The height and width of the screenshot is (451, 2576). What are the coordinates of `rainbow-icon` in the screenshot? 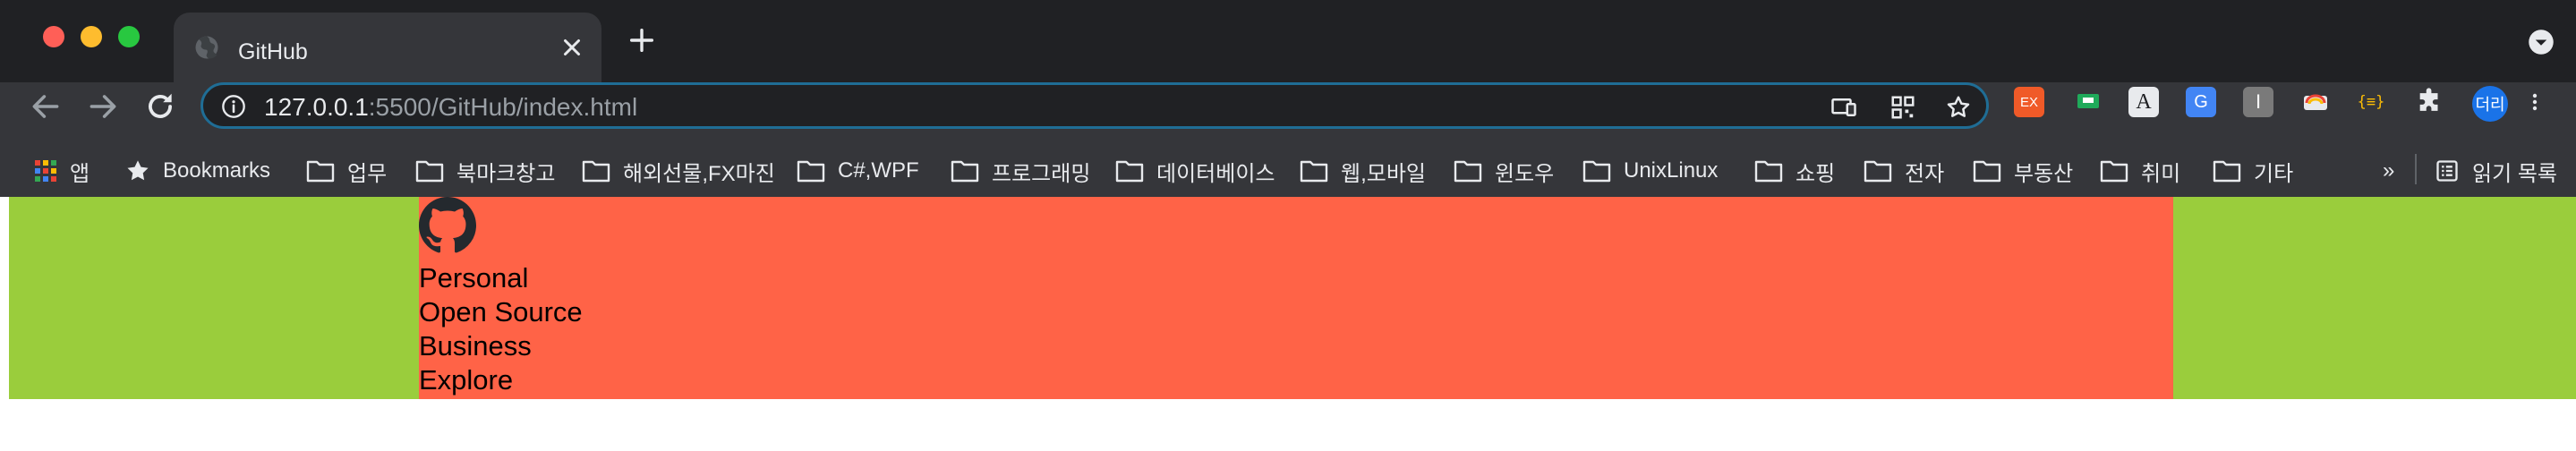 It's located at (2315, 102).